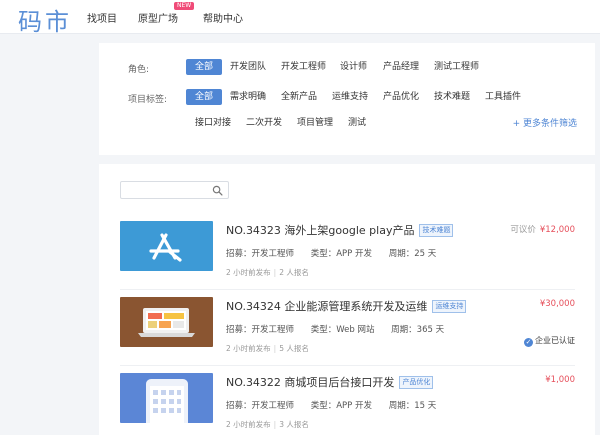 Image resolution: width=600 pixels, height=435 pixels. What do you see at coordinates (223, 17) in the screenshot?
I see `nav-help-center: 帮助中心` at bounding box center [223, 17].